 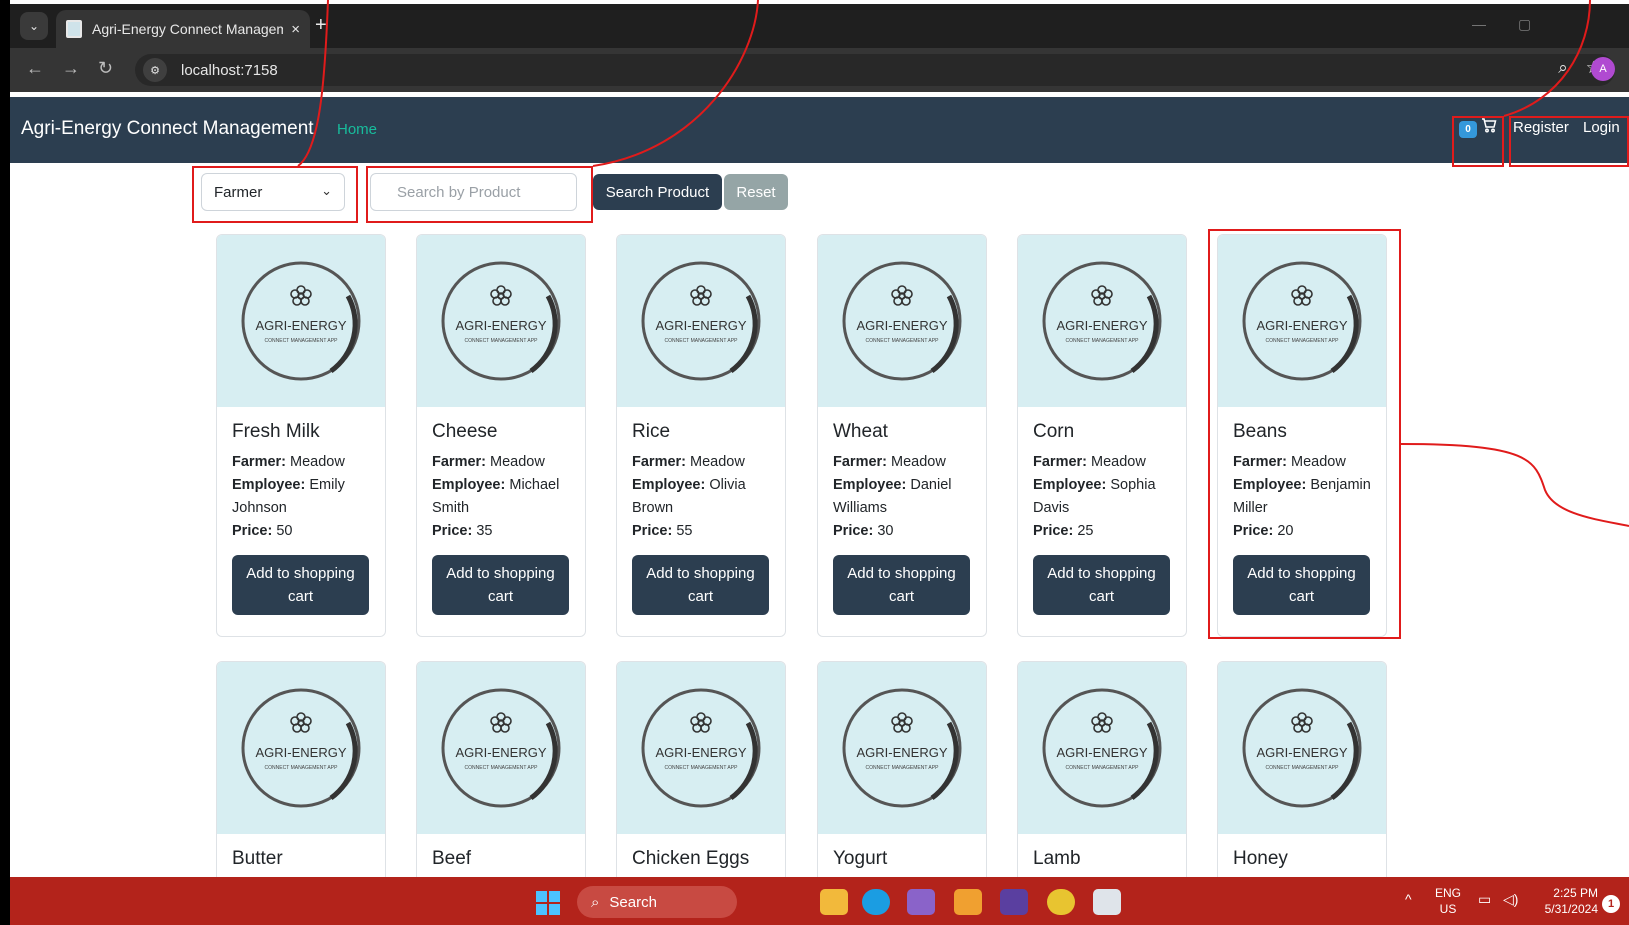 I want to click on language-code: ENG, so click(x=1448, y=893).